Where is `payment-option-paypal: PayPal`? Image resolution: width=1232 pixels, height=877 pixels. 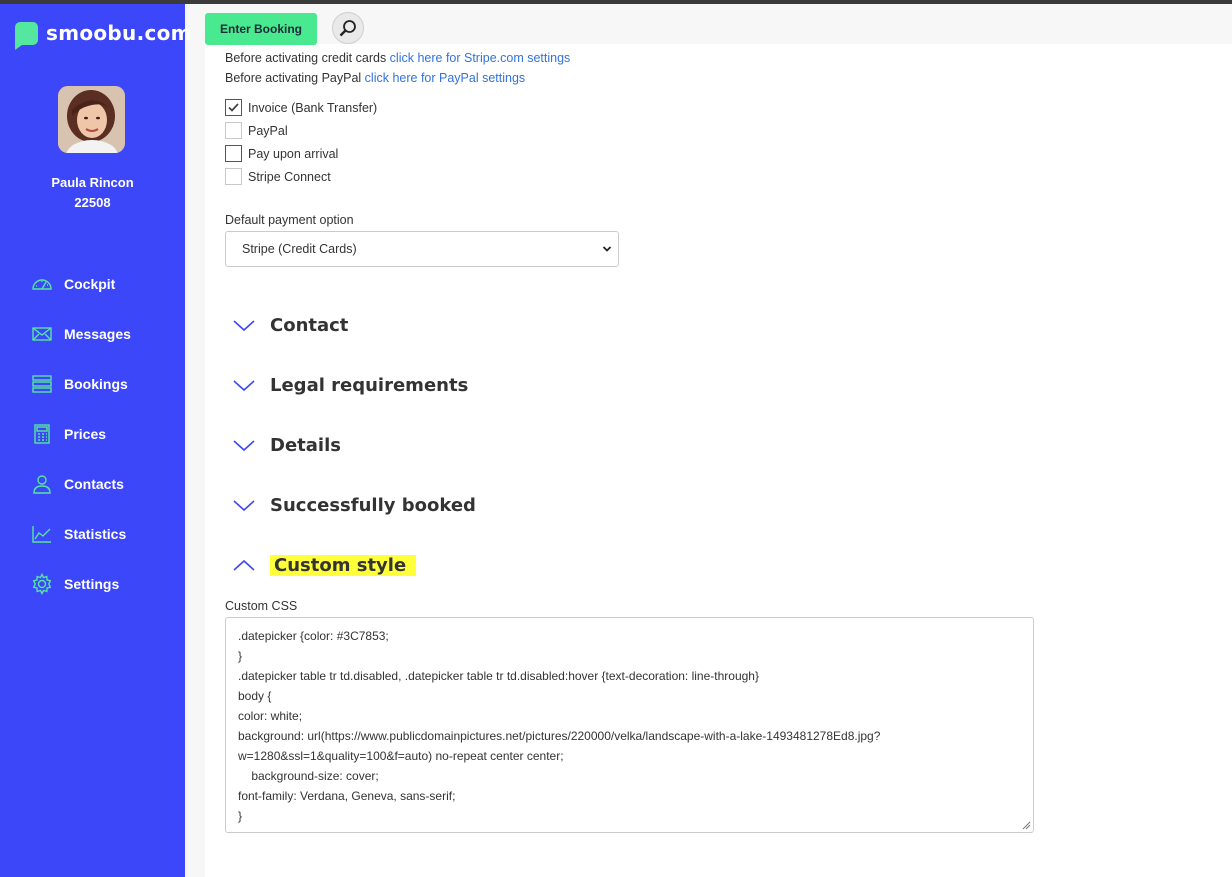
payment-option-paypal: PayPal is located at coordinates (256, 130).